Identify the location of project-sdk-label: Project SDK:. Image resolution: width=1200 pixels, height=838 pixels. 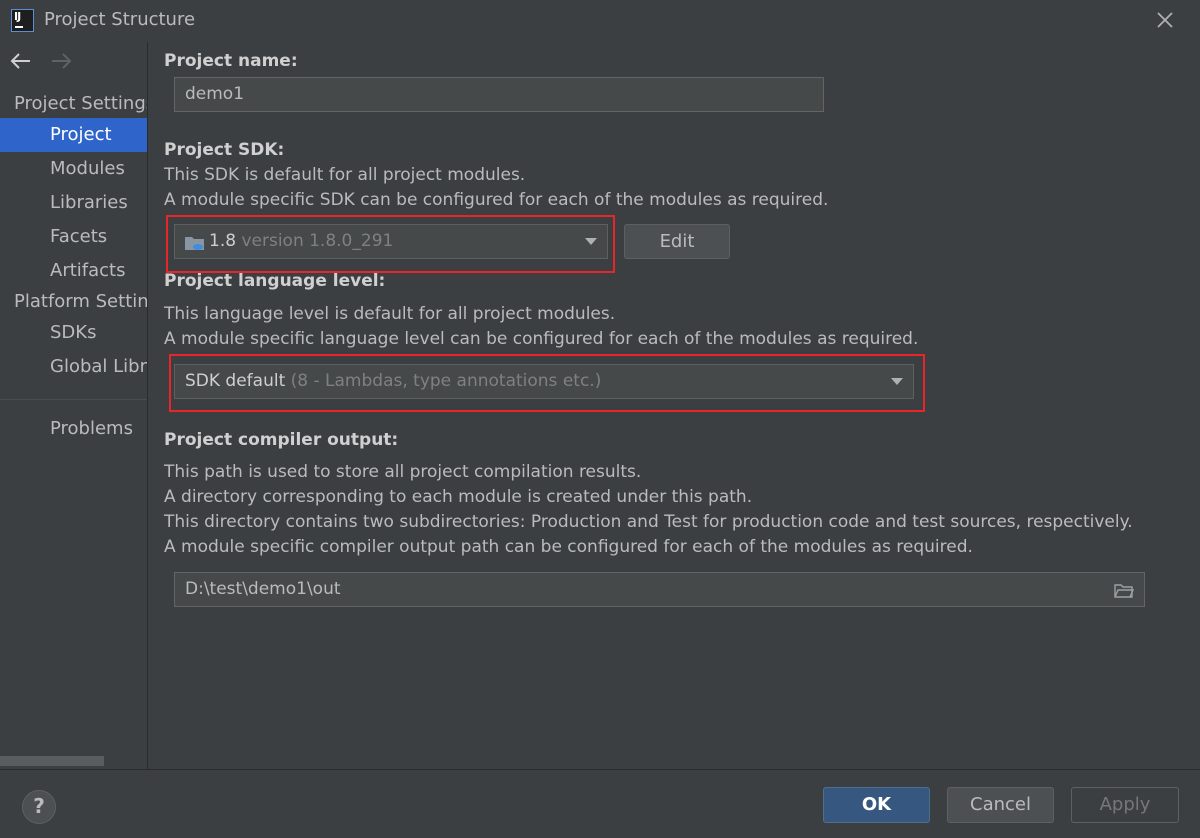
(224, 150).